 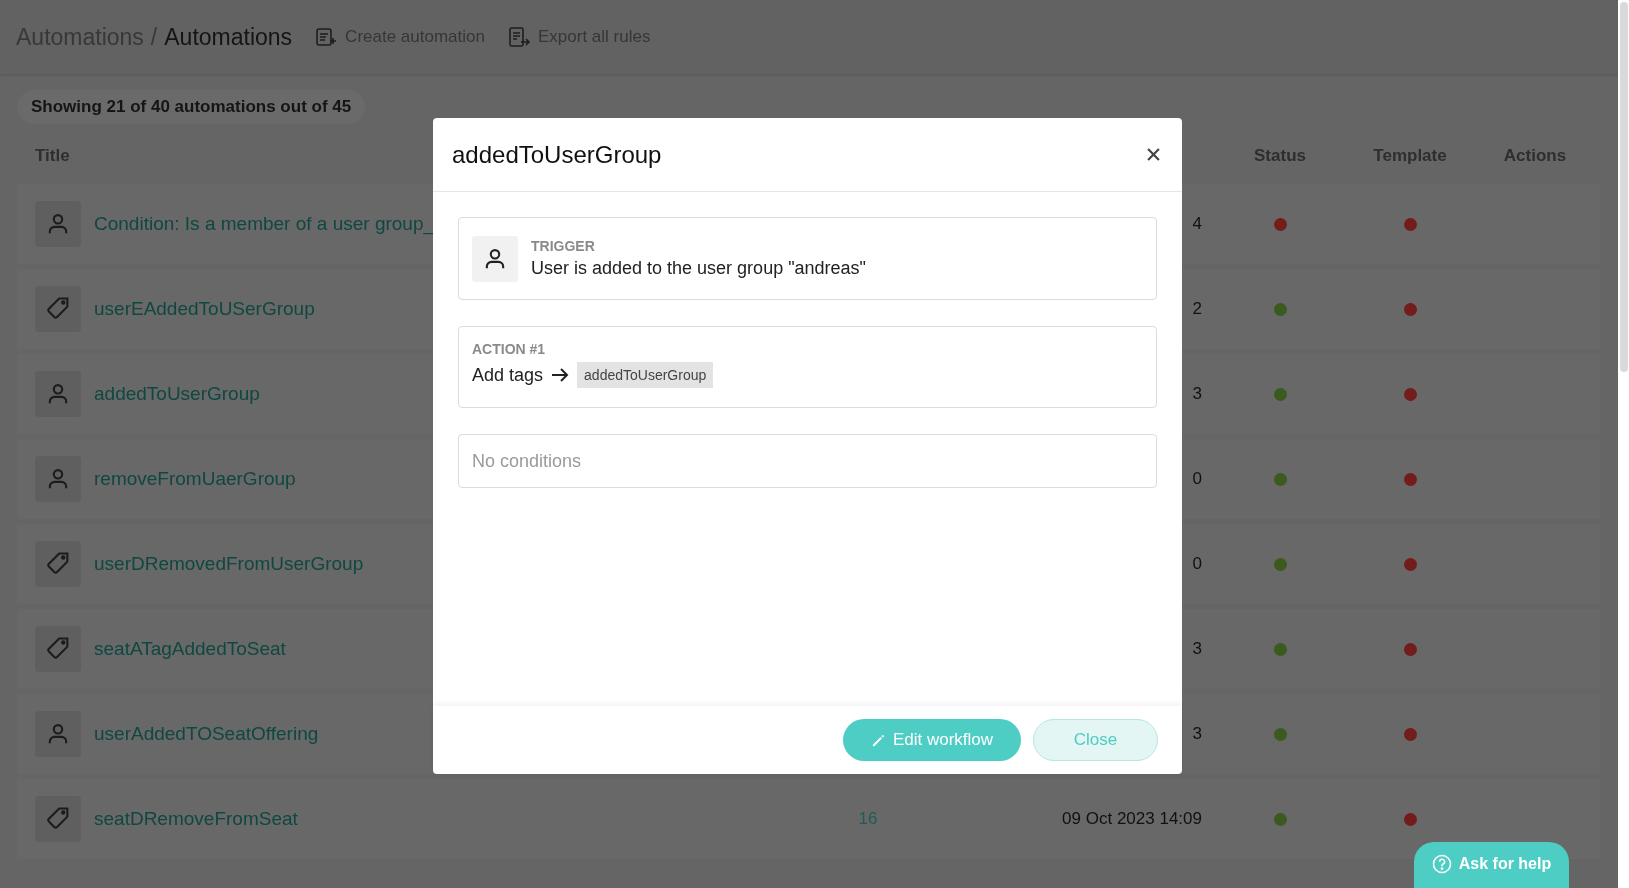 What do you see at coordinates (191, 107) in the screenshot?
I see `automation-count: Showing 21 of 40 automations out of 45` at bounding box center [191, 107].